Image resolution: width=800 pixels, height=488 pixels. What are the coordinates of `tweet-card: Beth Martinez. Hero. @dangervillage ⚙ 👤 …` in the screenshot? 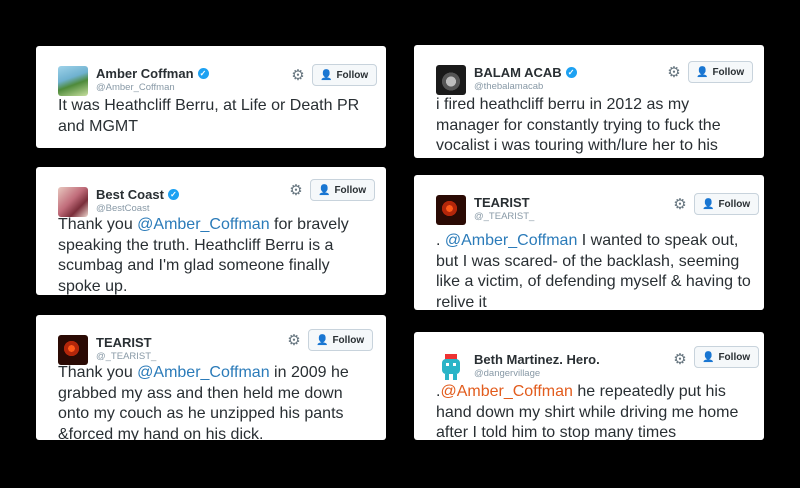 It's located at (589, 386).